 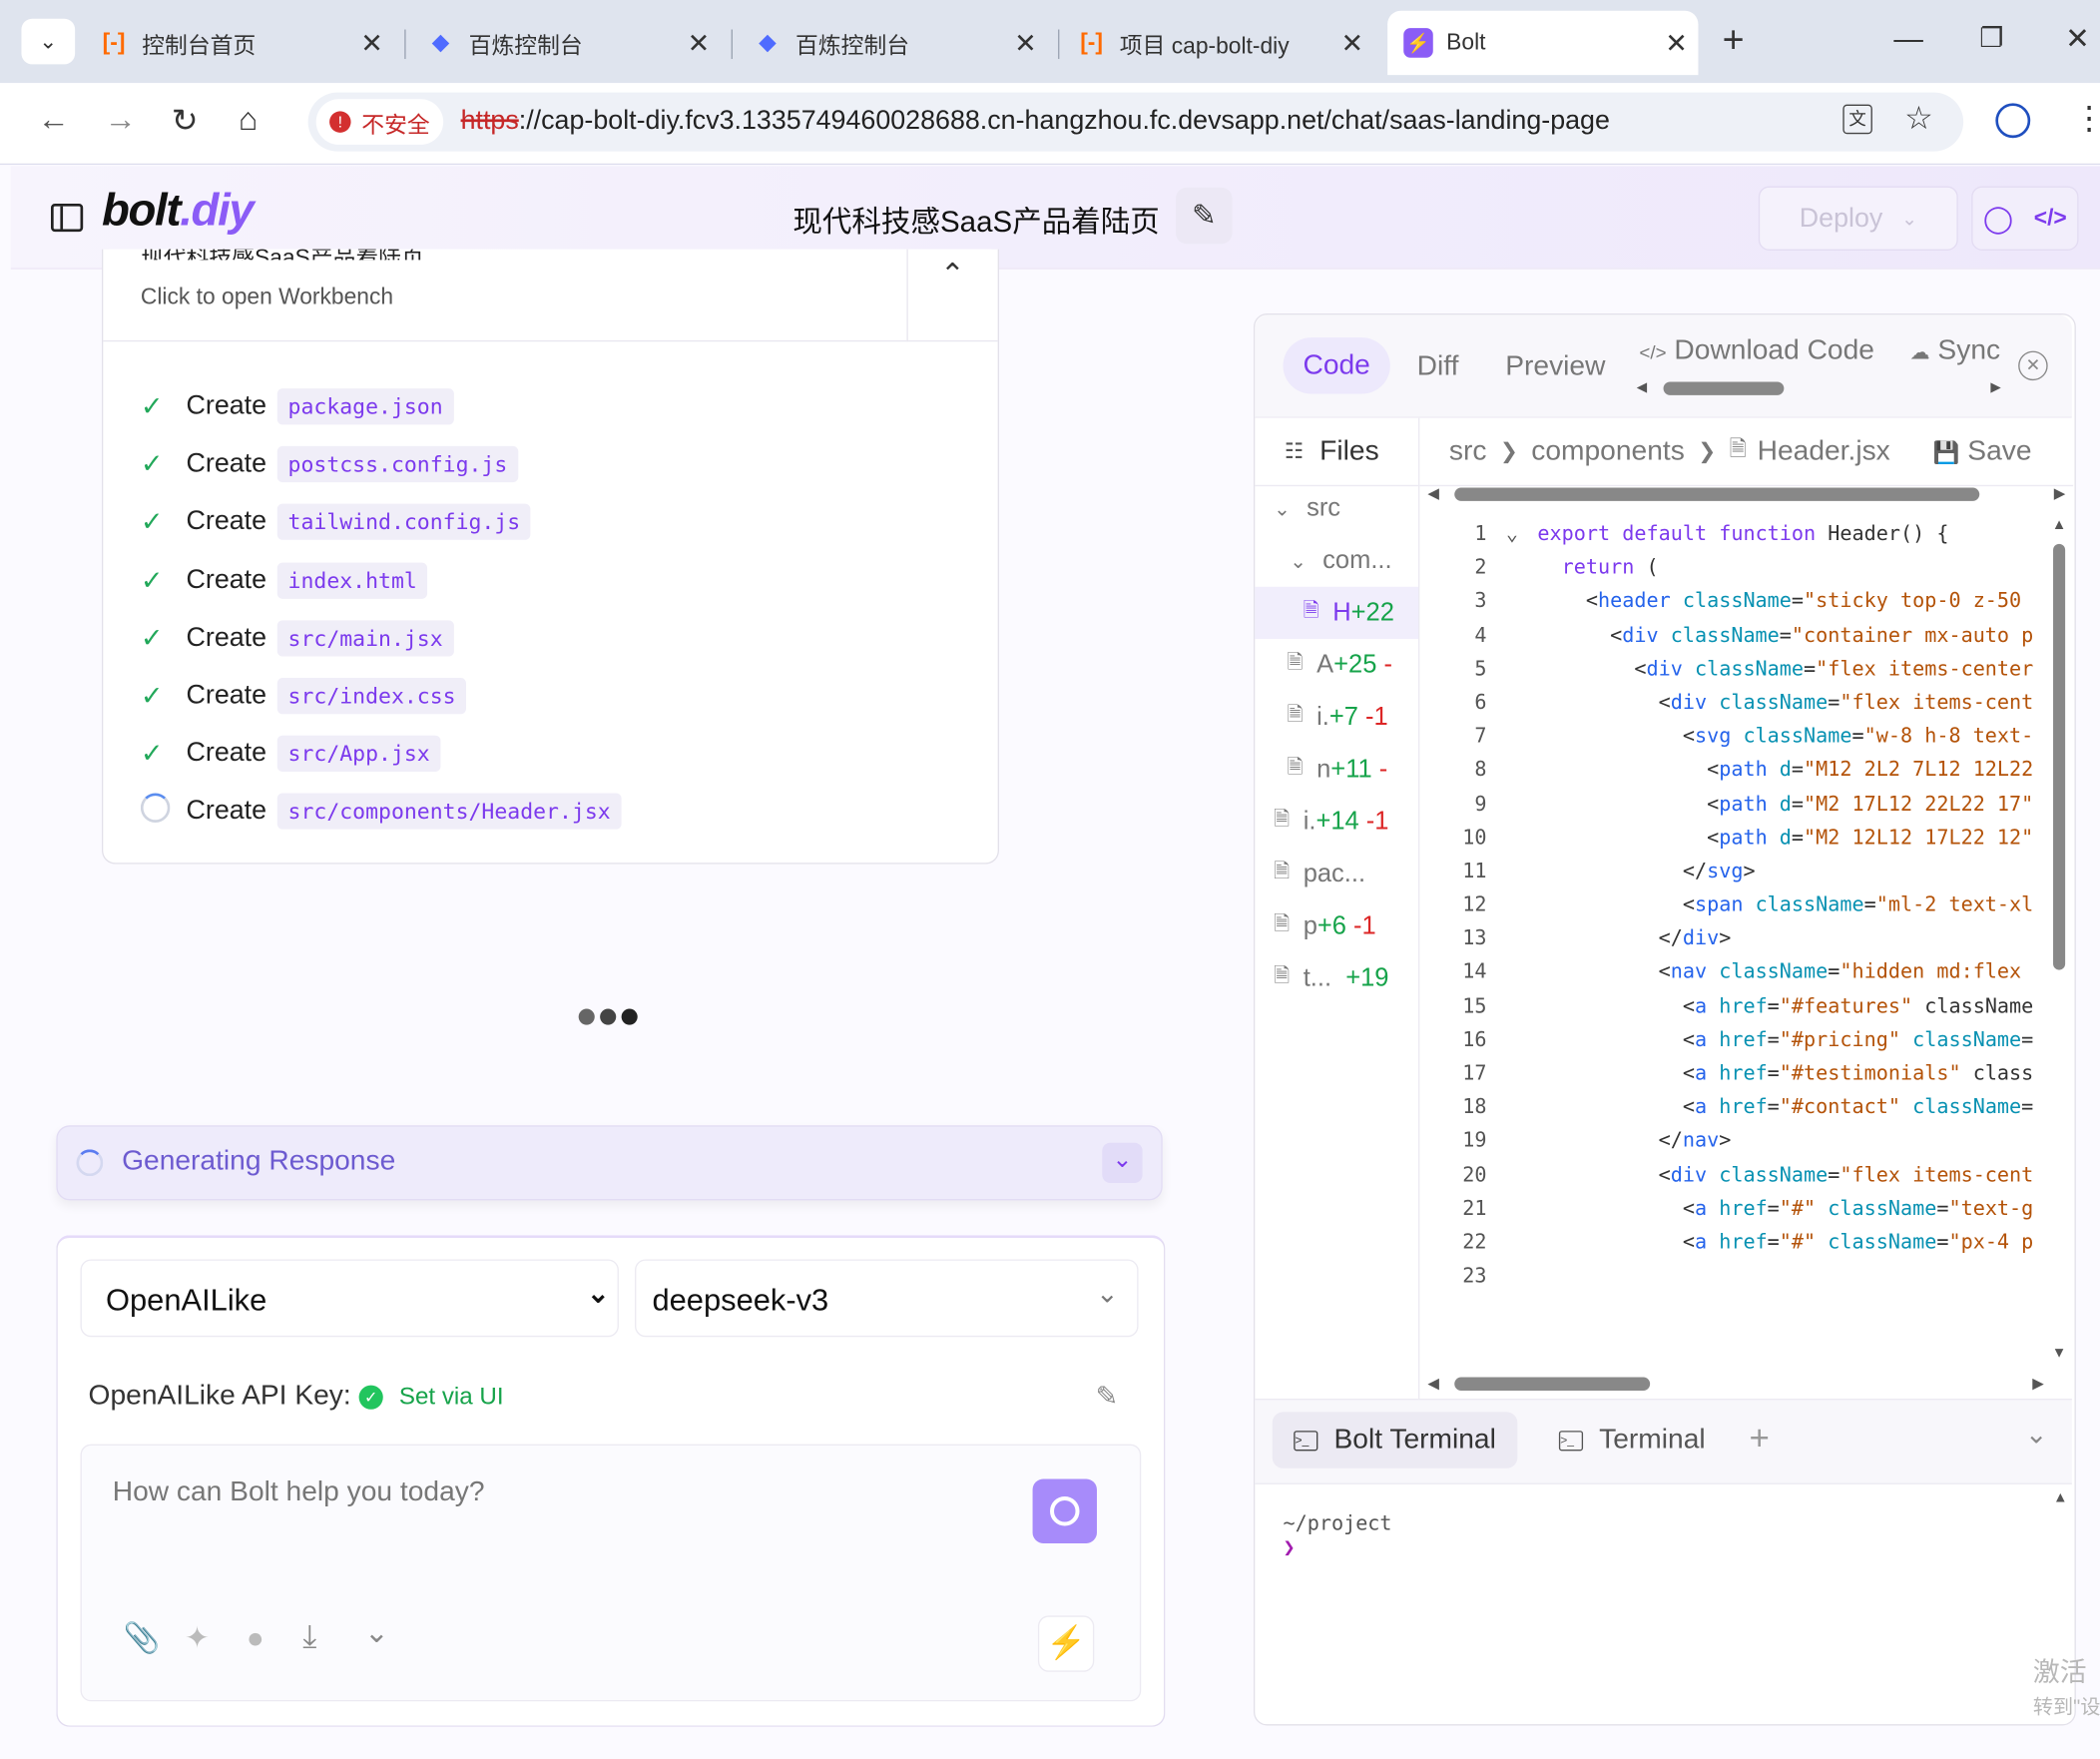 What do you see at coordinates (1337, 1535) in the screenshot?
I see `terminal-output: ~/project ❯` at bounding box center [1337, 1535].